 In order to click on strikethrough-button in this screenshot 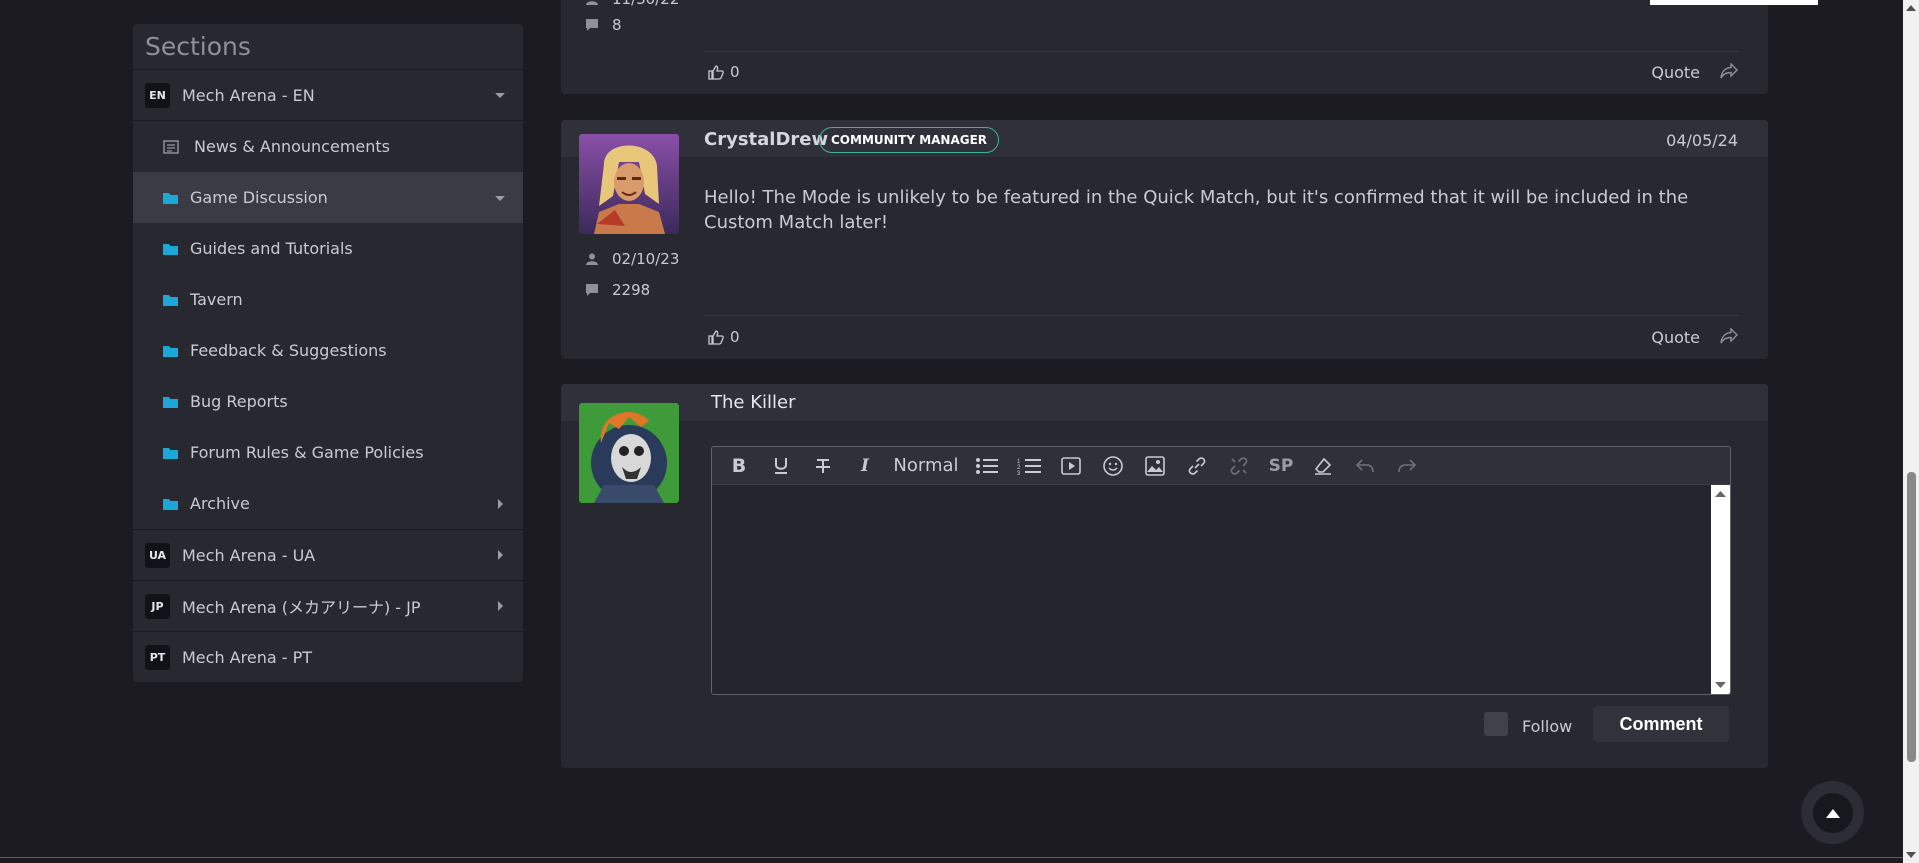, I will do `click(823, 466)`.